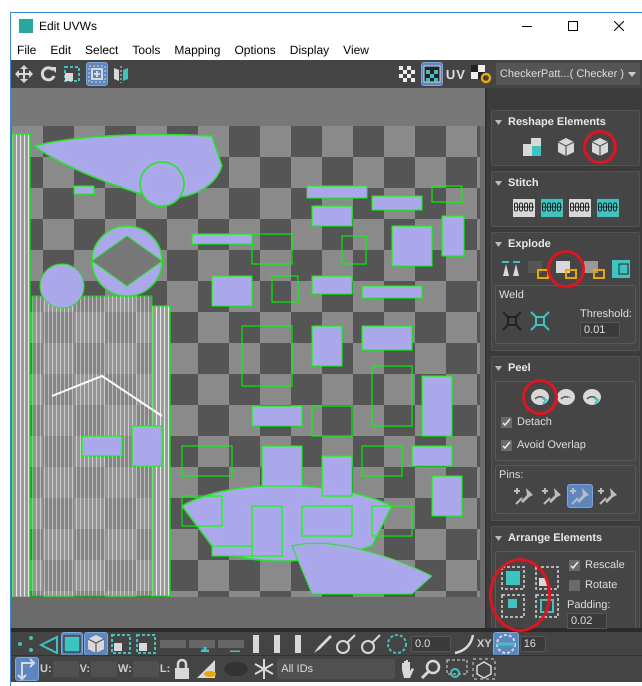 This screenshot has width=642, height=686. Describe the element at coordinates (529, 244) in the screenshot. I see `rollout-title: Explode` at that location.